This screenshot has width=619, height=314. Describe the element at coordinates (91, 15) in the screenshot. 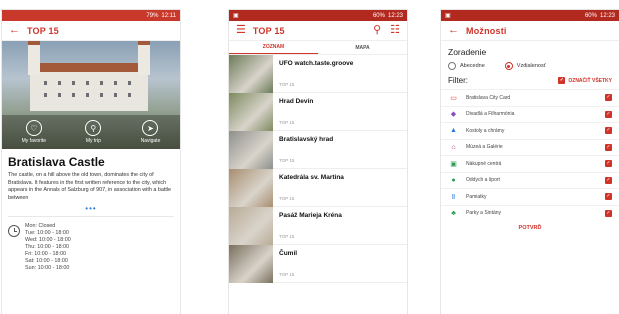

I see `status-bar: 79% 12:11` at that location.